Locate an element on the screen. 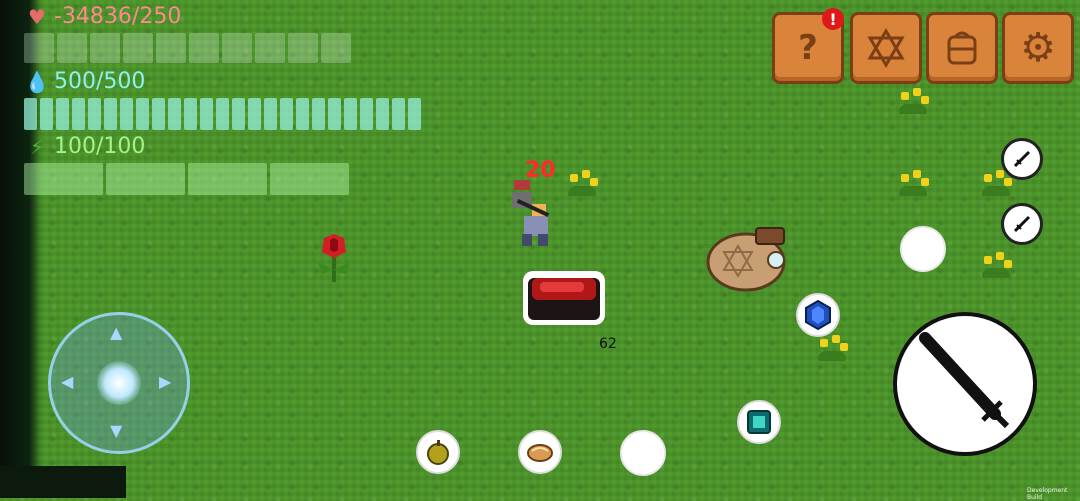 The height and width of the screenshot is (501, 1080). hotbar-slot-bread is located at coordinates (540, 452).